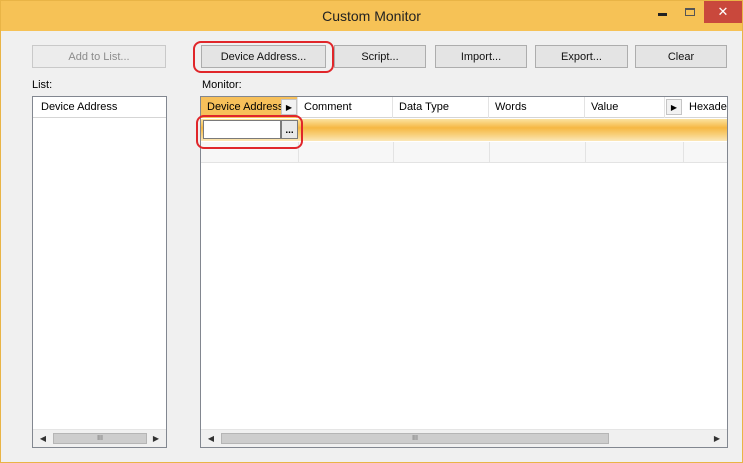 Image resolution: width=743 pixels, height=463 pixels. Describe the element at coordinates (441, 107) in the screenshot. I see `column-data-type: Data Type` at that location.